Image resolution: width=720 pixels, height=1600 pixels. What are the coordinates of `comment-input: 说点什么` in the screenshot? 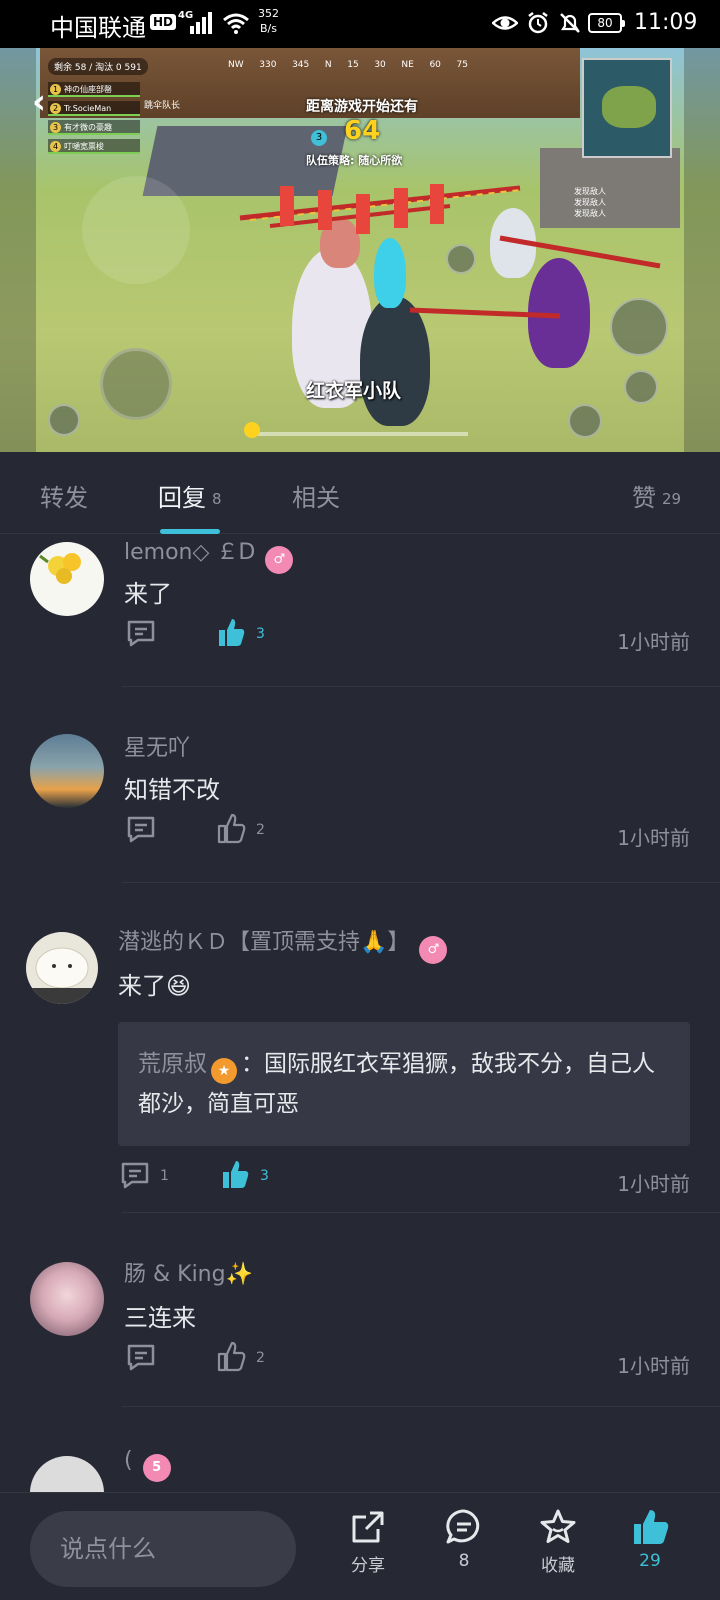 It's located at (163, 1549).